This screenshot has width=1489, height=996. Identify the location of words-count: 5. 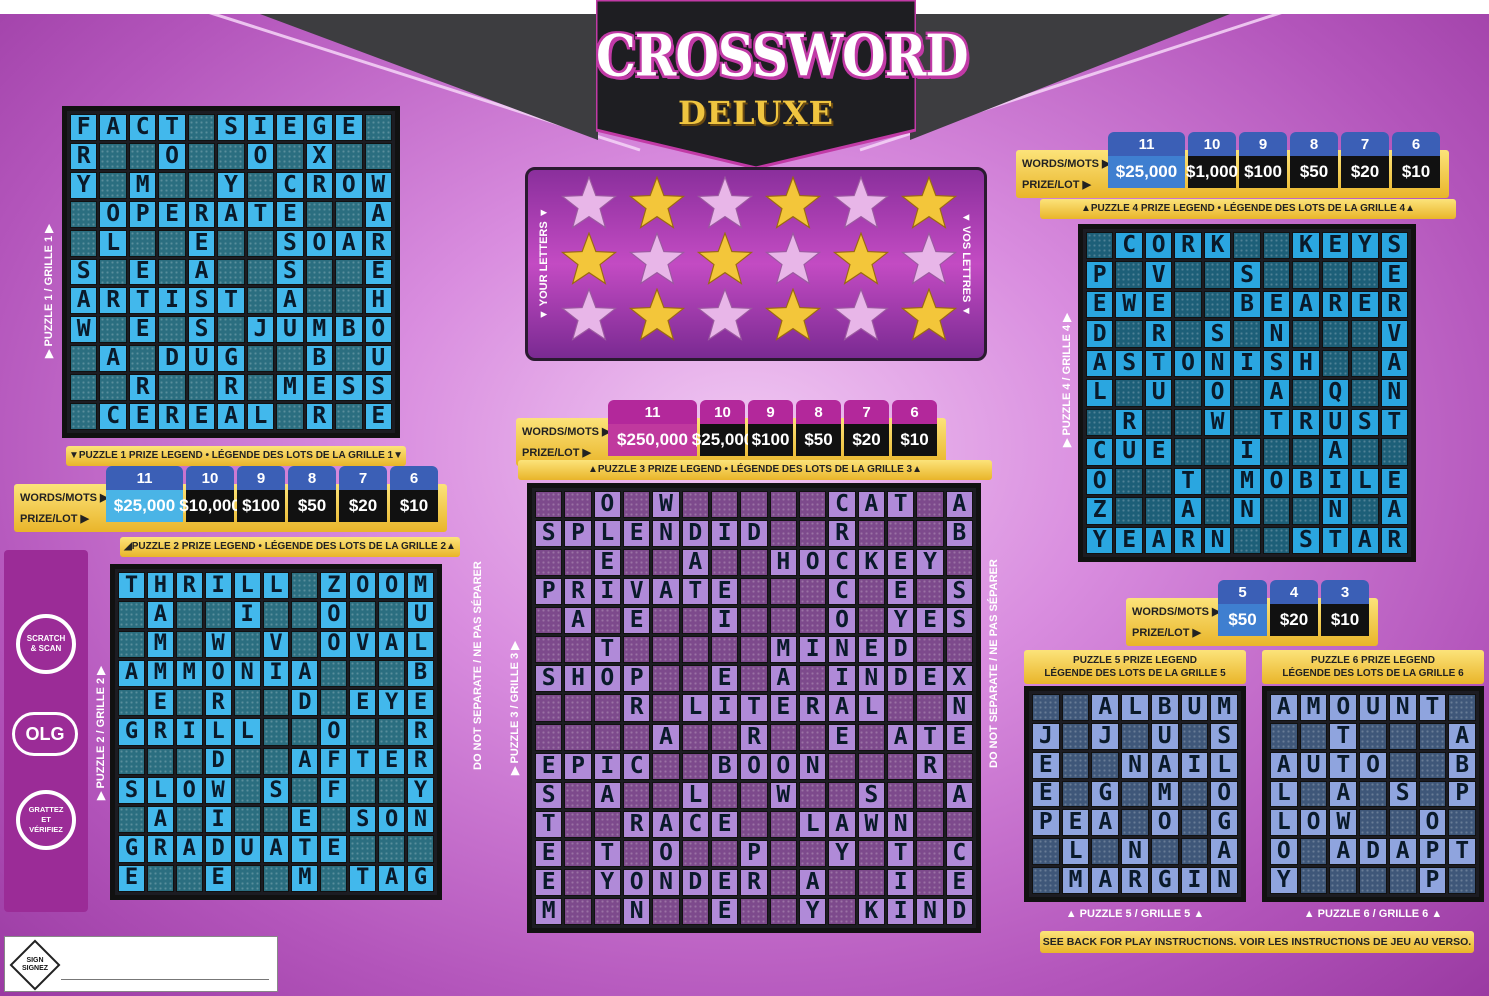
(1242, 592).